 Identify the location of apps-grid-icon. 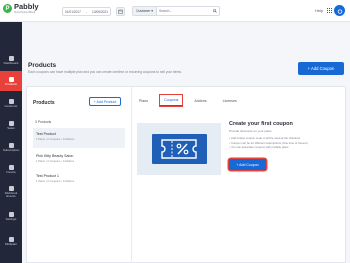
(329, 10).